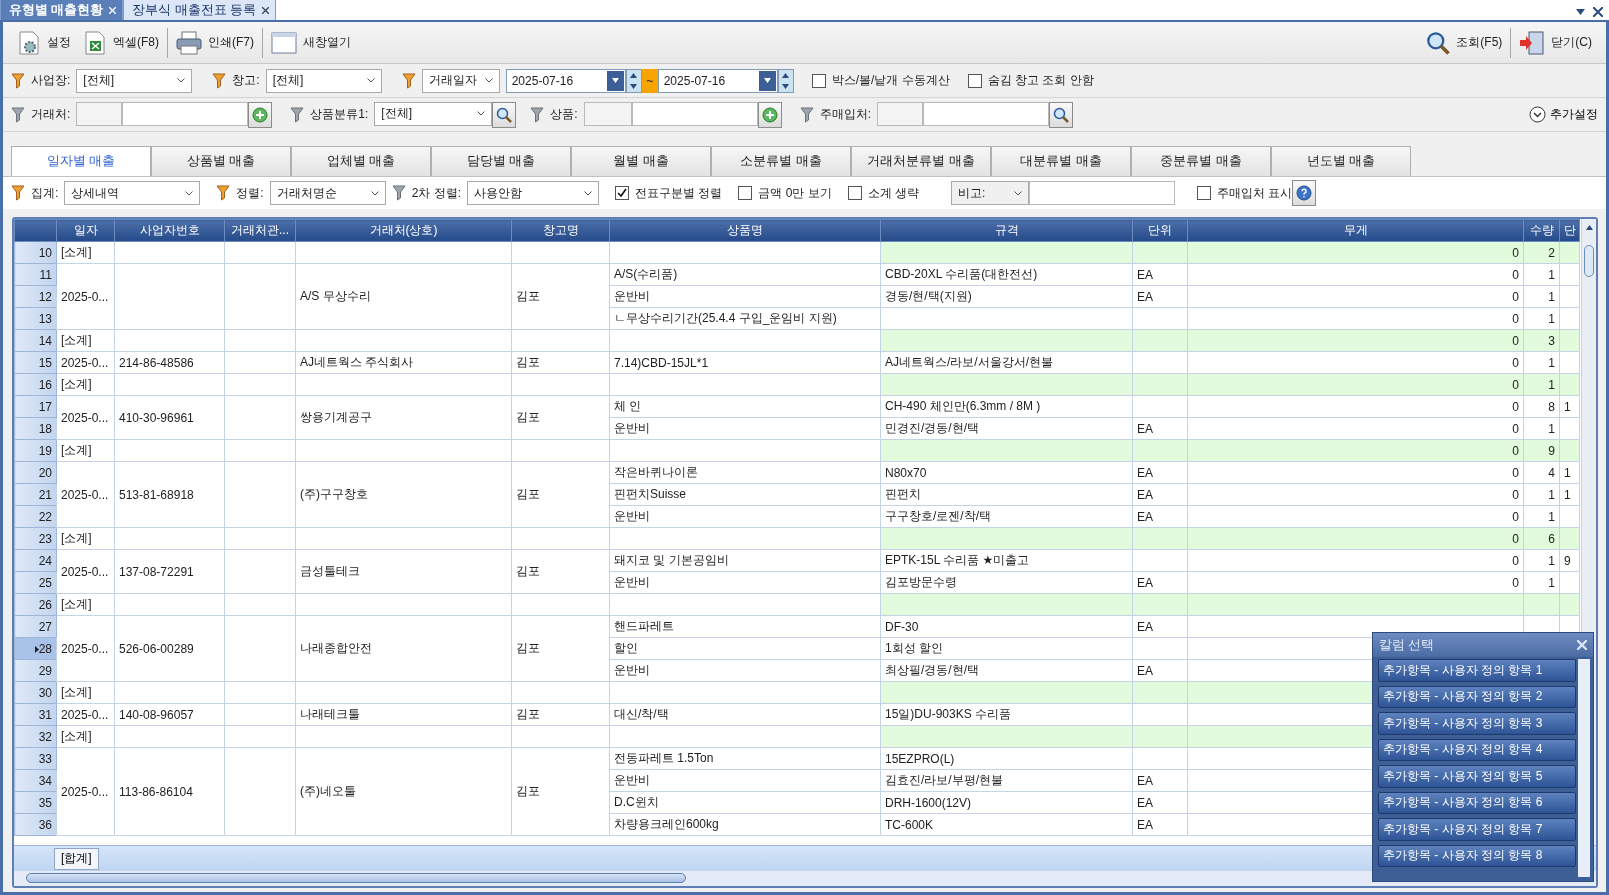  What do you see at coordinates (361, 161) in the screenshot?
I see `tab: 업체별 매출` at bounding box center [361, 161].